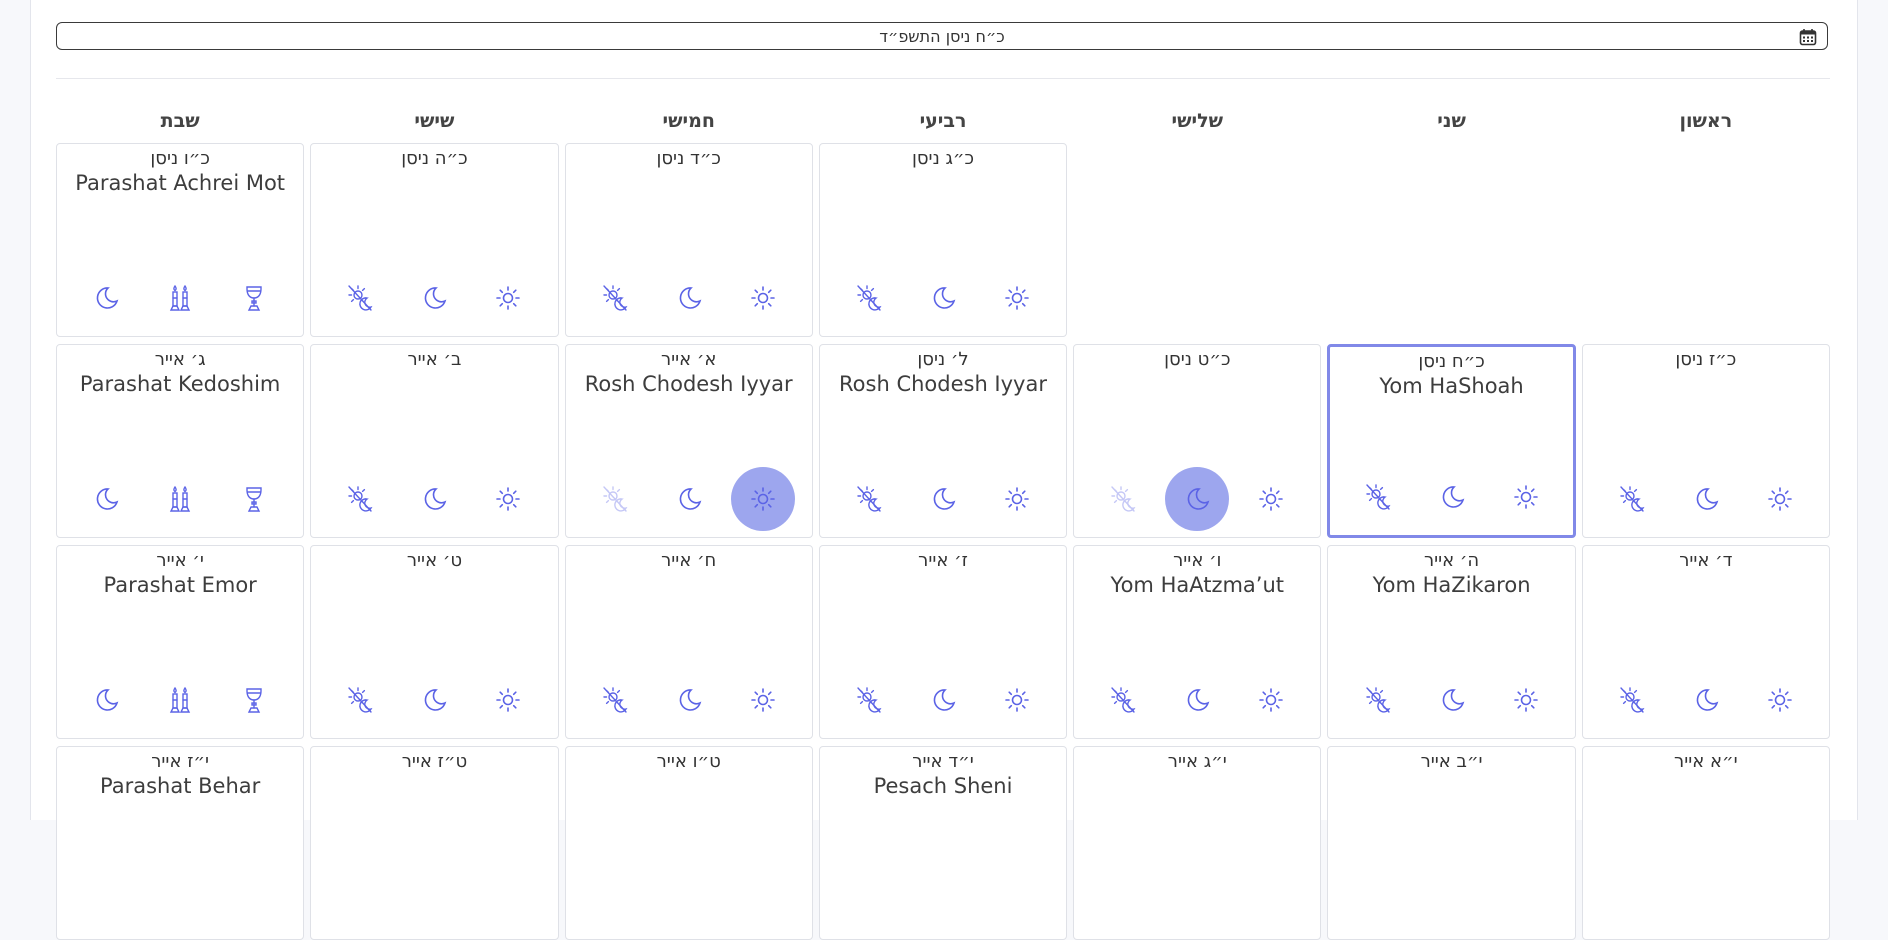 The height and width of the screenshot is (940, 1888). Describe the element at coordinates (180, 761) in the screenshot. I see `hebrew-date: י״ז אייר` at that location.